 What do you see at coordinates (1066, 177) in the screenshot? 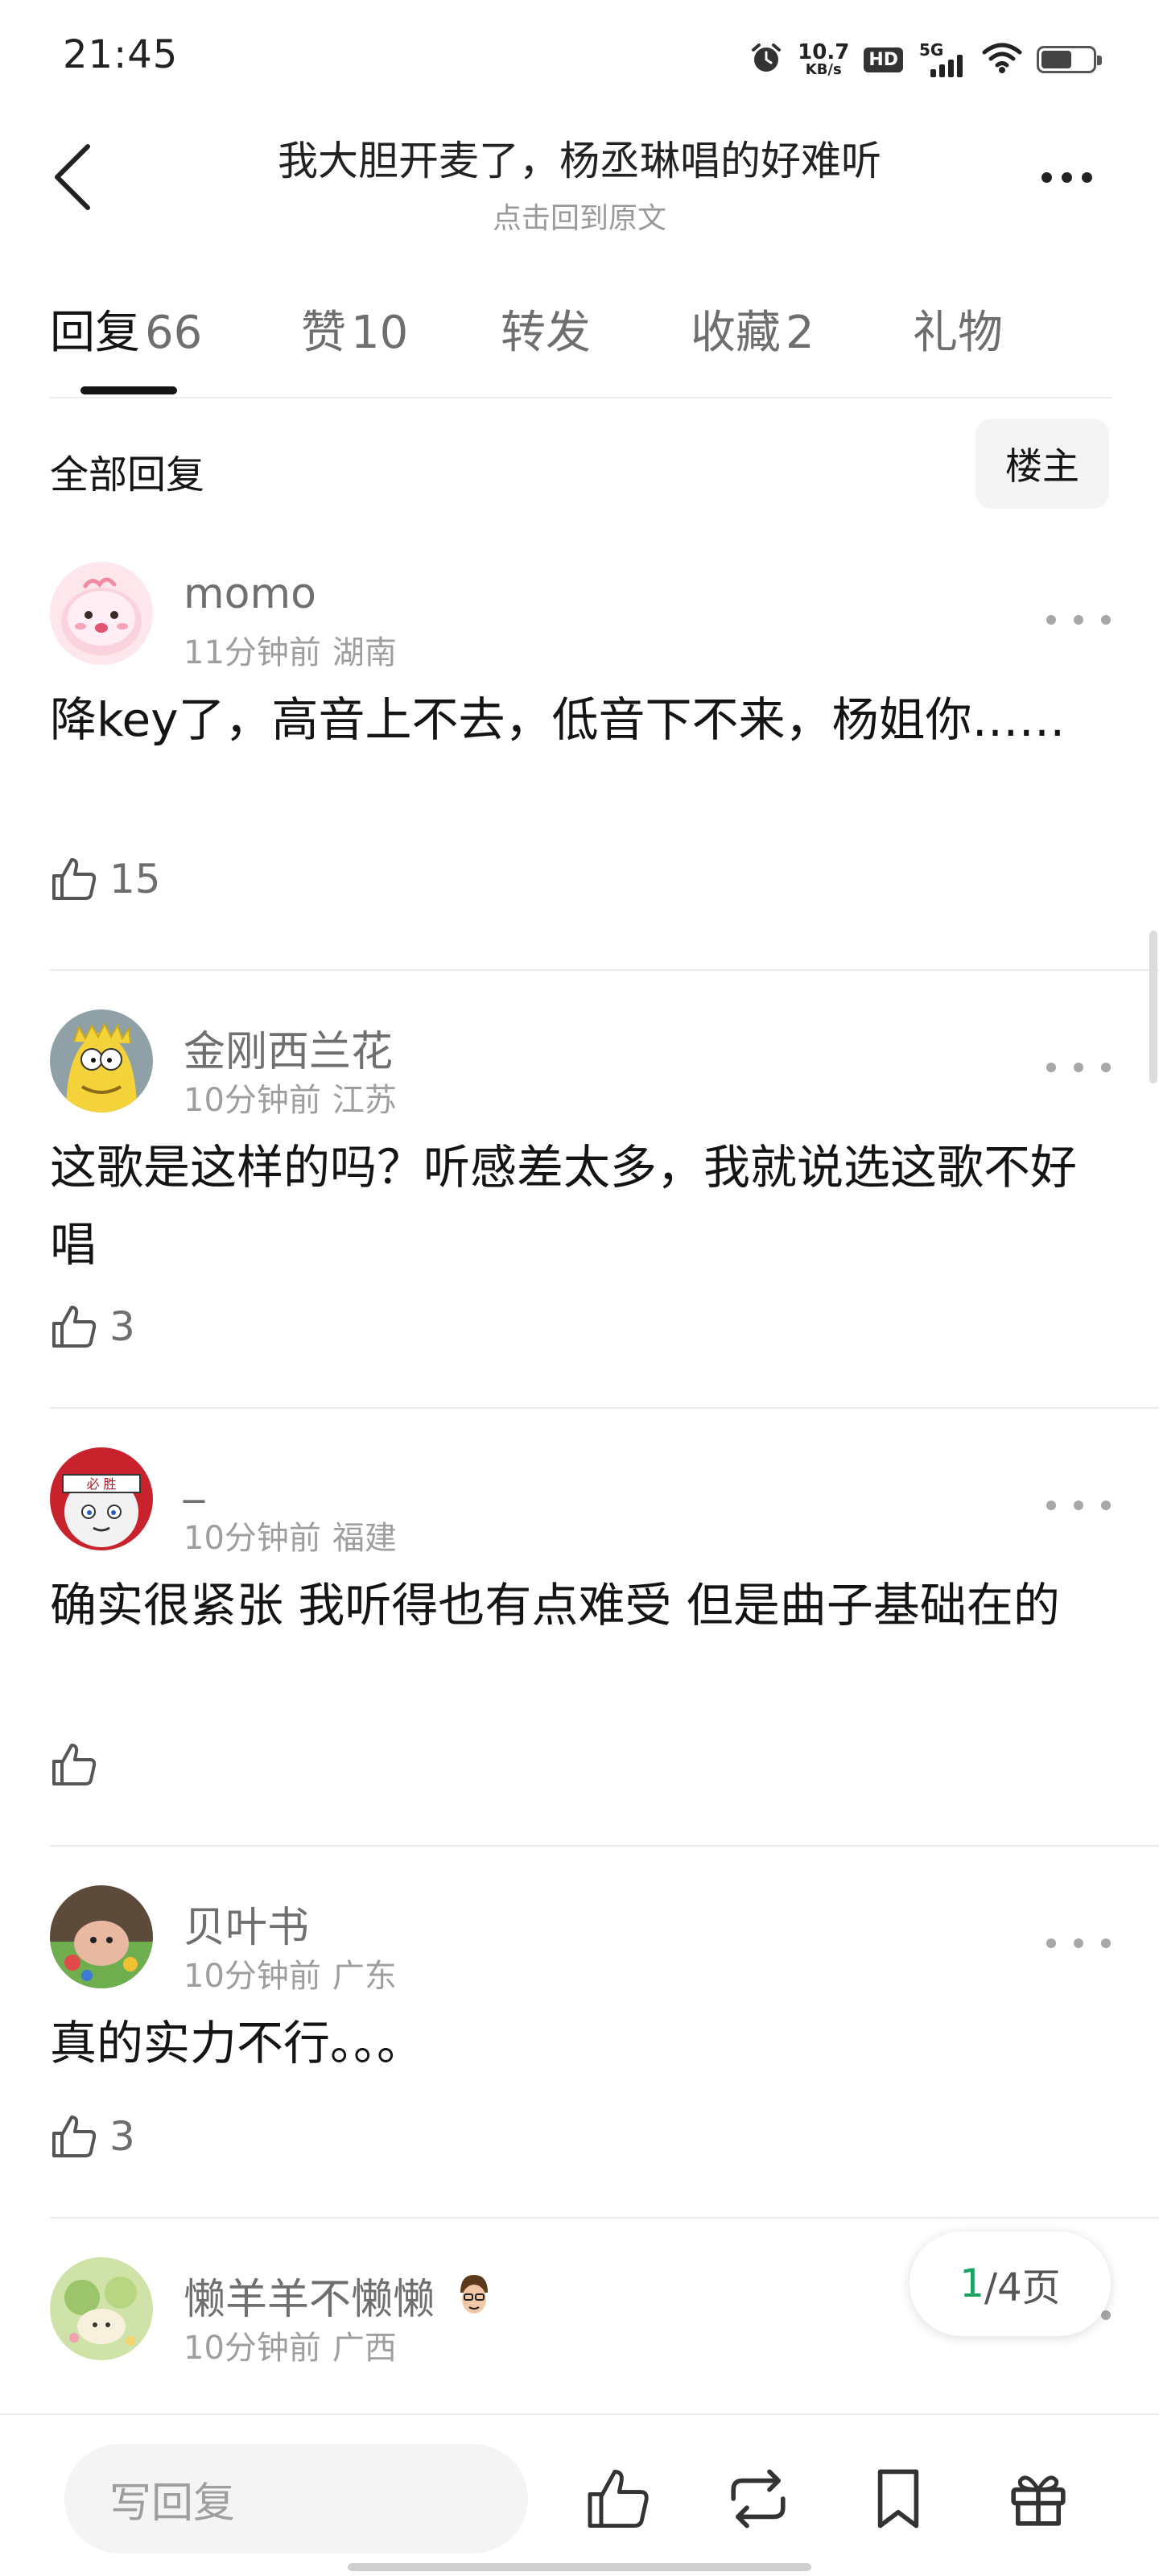
I see `more-options-button` at bounding box center [1066, 177].